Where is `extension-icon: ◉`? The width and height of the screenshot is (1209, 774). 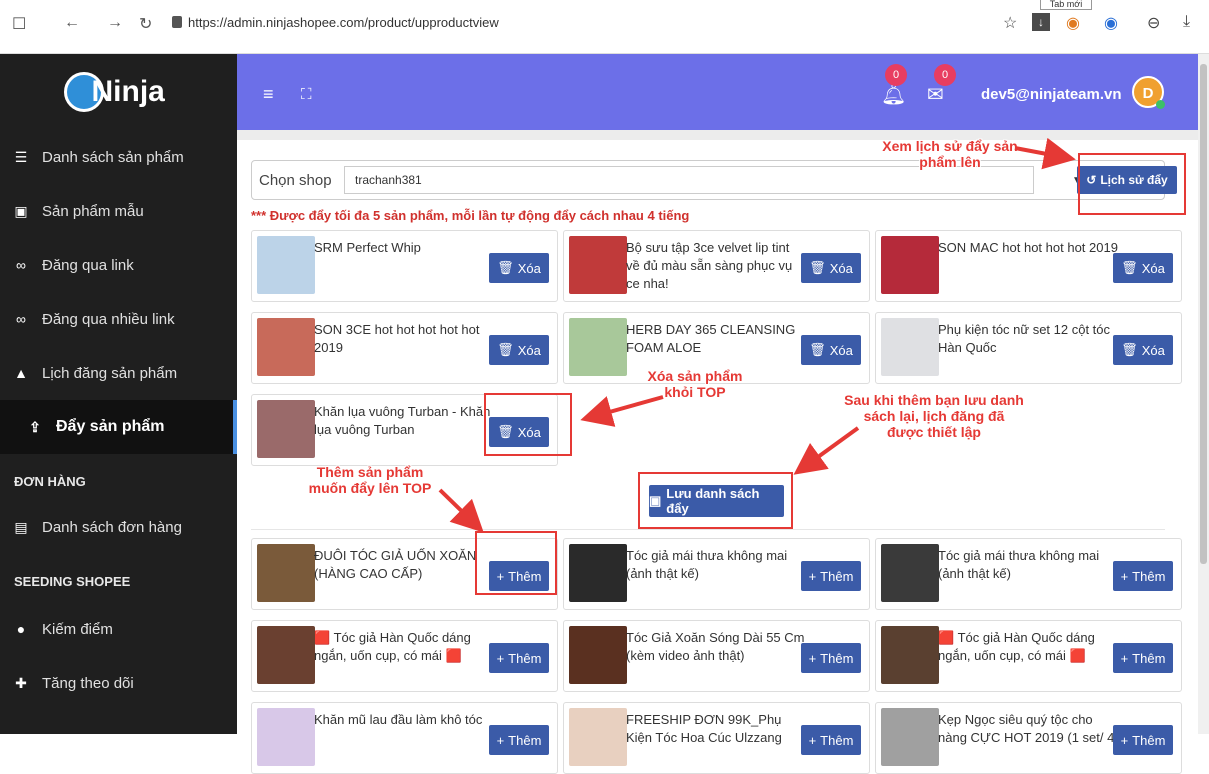 extension-icon: ◉ is located at coordinates (1073, 23).